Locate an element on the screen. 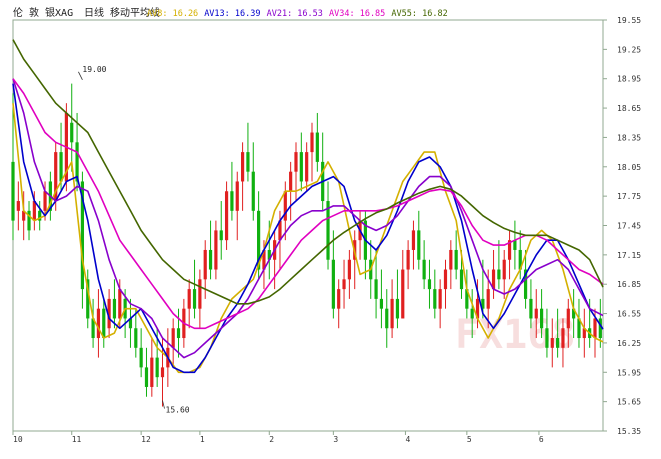 Image resolution: width=661 pixels, height=459 pixels. y-tick-label: 16.55 is located at coordinates (629, 314).